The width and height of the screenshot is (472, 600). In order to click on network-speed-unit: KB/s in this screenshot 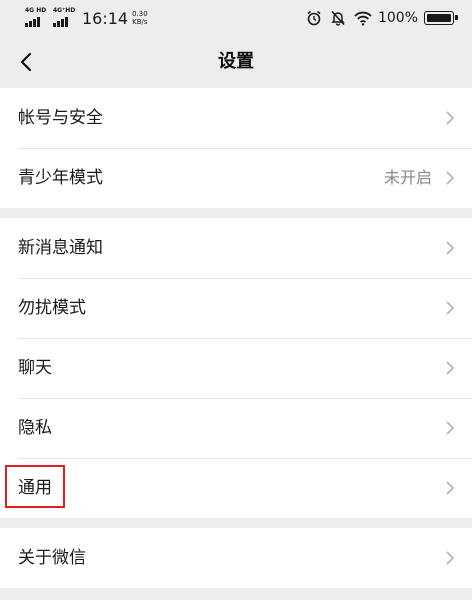, I will do `click(140, 22)`.